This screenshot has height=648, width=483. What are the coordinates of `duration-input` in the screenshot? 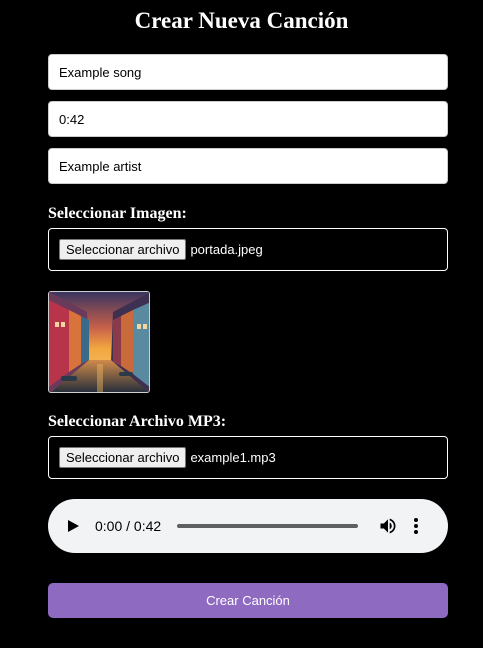 It's located at (248, 119).